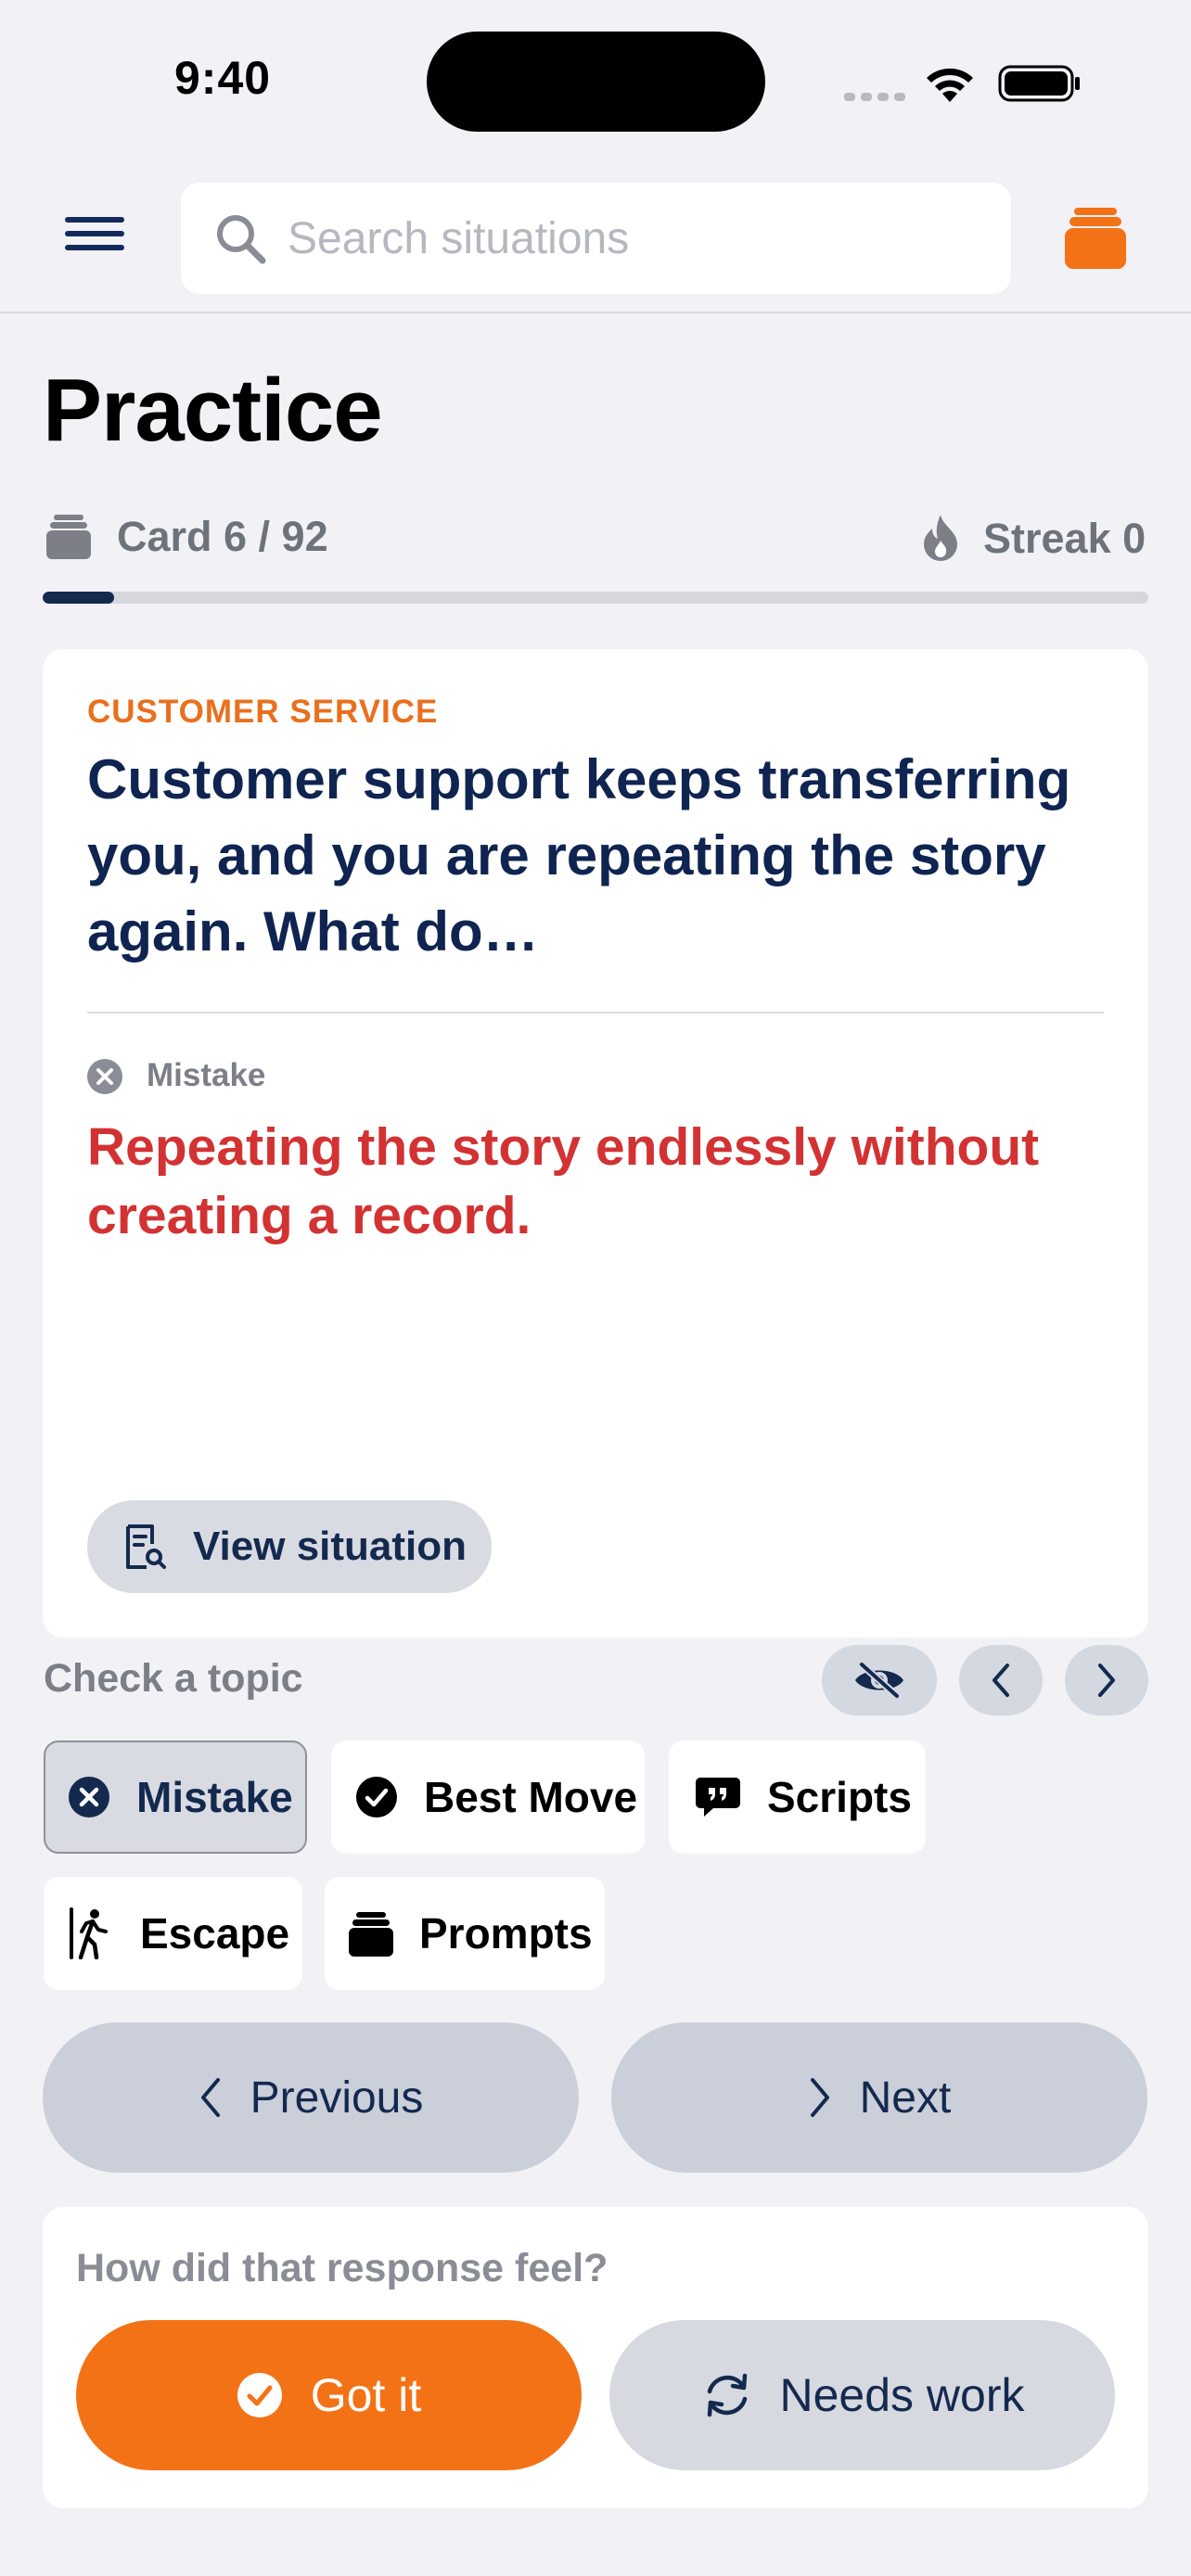  What do you see at coordinates (263, 712) in the screenshot?
I see `card-category: CUSTOMER SERVICE` at bounding box center [263, 712].